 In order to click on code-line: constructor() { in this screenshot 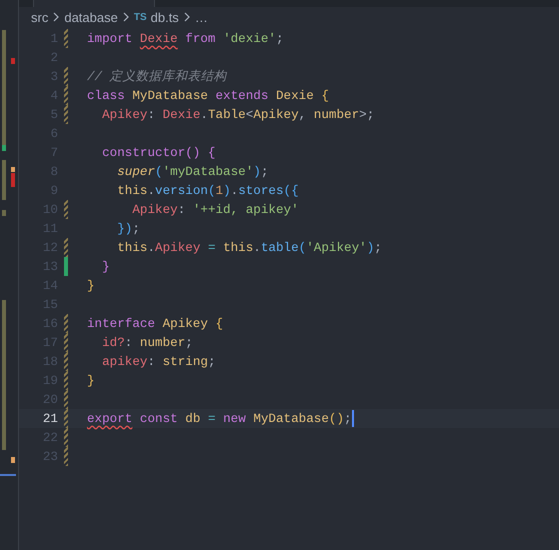, I will do `click(158, 153)`.